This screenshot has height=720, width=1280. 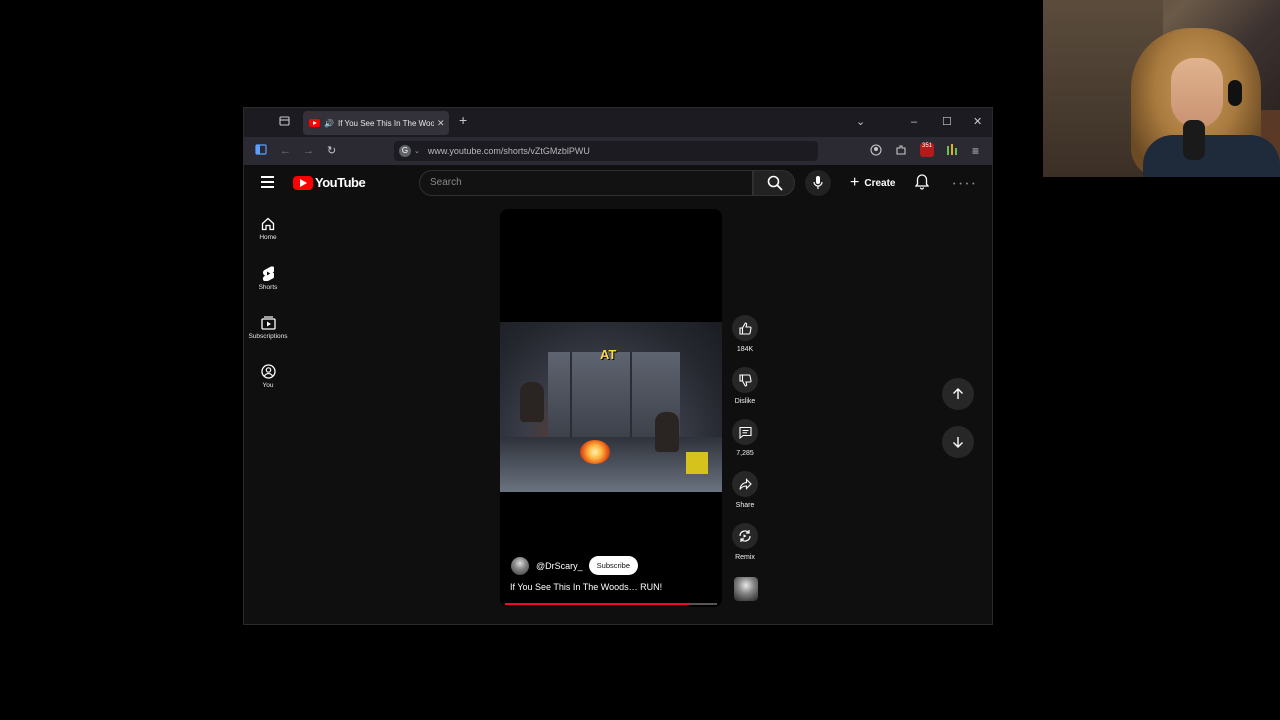 What do you see at coordinates (914, 122) in the screenshot?
I see `minimize-button: –` at bounding box center [914, 122].